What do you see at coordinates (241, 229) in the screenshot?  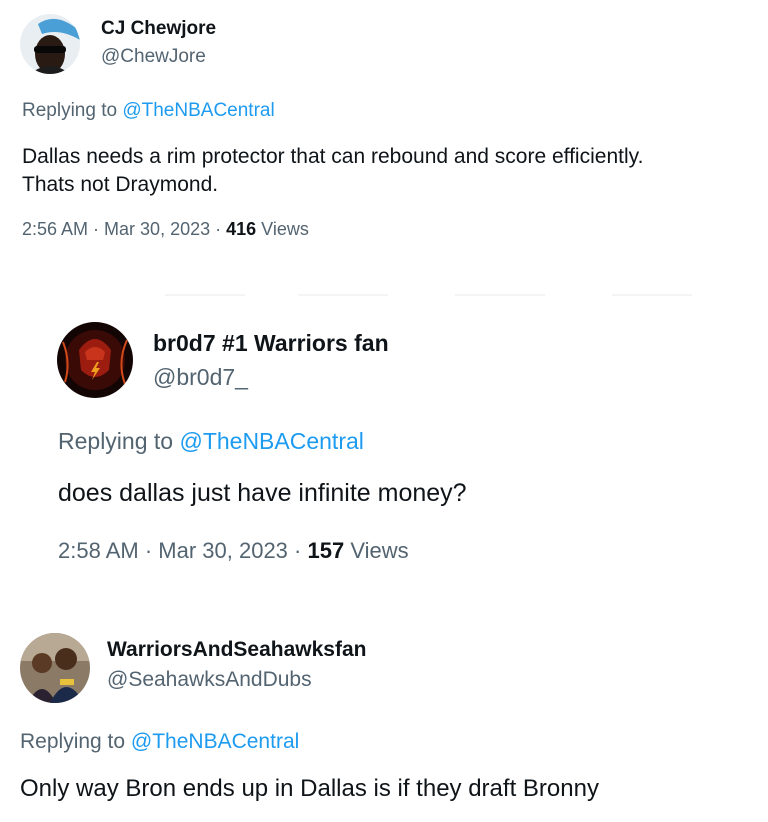 I see `views-count: 416` at bounding box center [241, 229].